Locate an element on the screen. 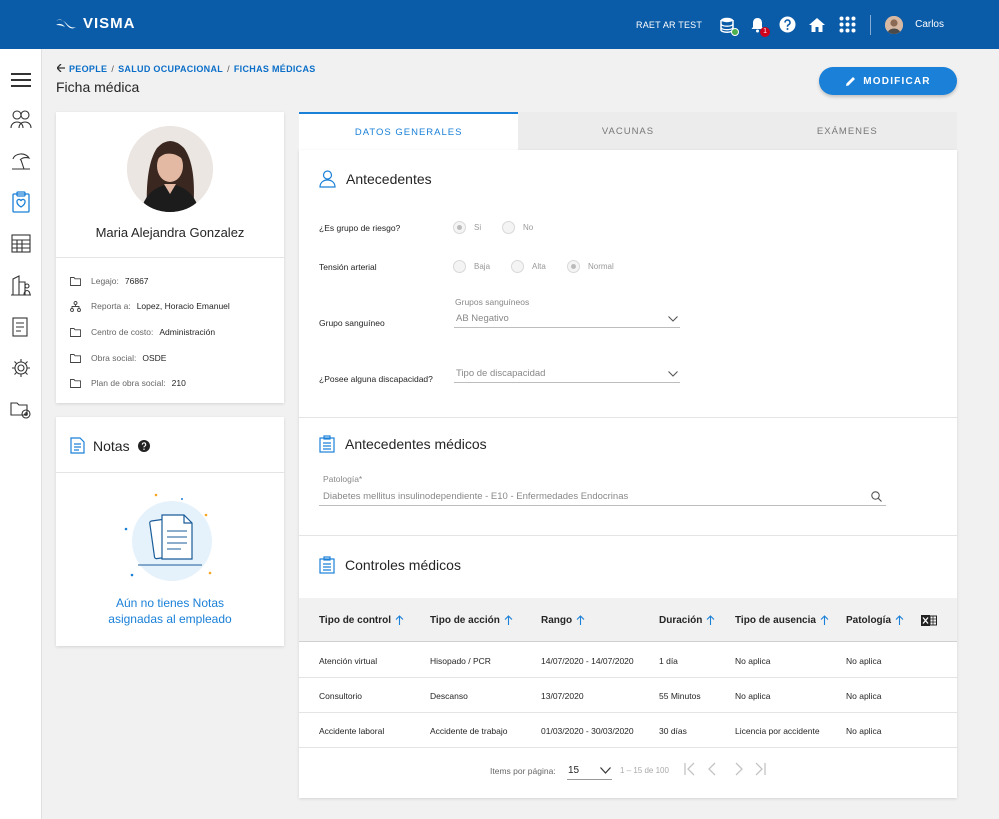 This screenshot has height=819, width=999. bell-icon: 1 is located at coordinates (759, 26).